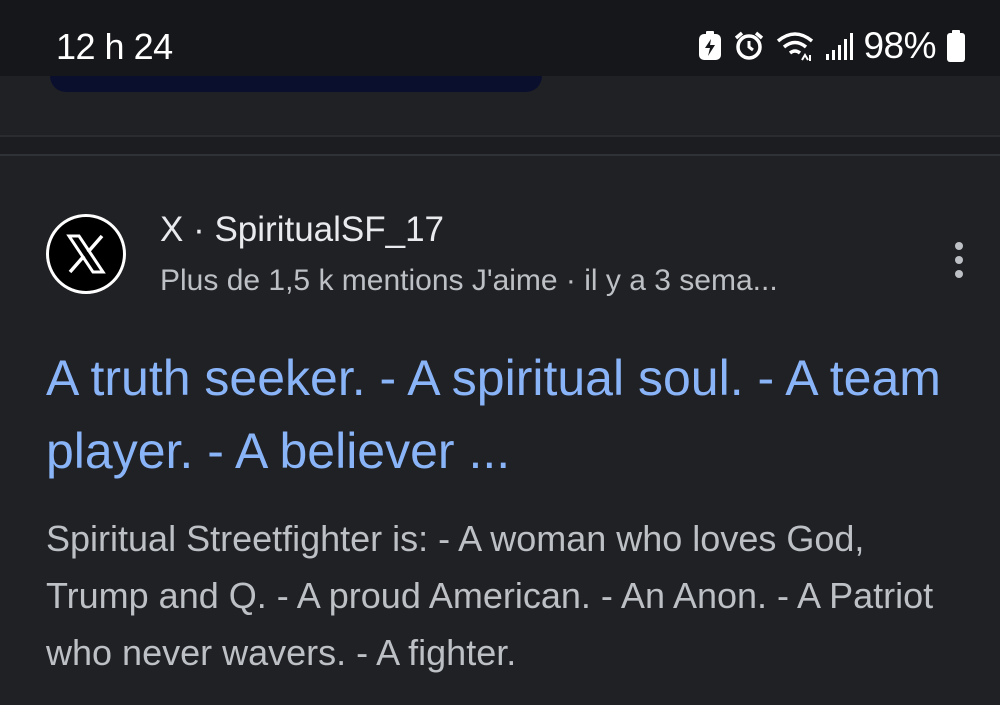 Image resolution: width=1000 pixels, height=705 pixels. Describe the element at coordinates (899, 45) in the screenshot. I see `battery-percent: 98%` at that location.